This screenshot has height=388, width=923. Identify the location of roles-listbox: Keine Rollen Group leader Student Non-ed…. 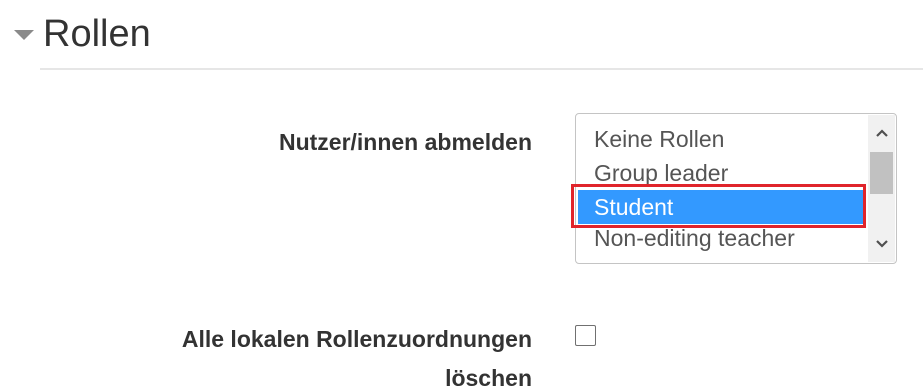
(736, 188).